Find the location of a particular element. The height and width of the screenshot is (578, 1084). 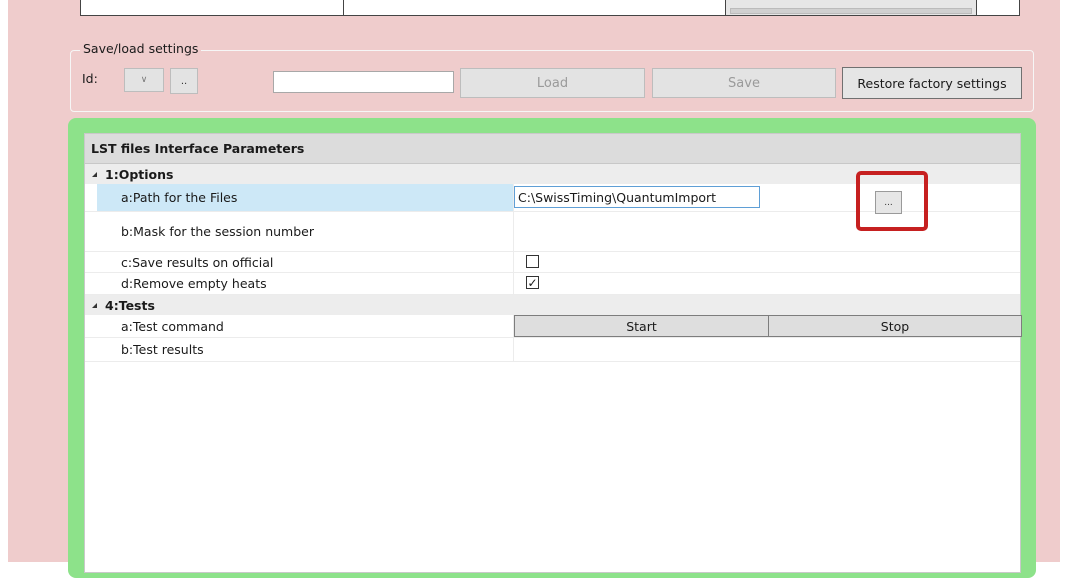

property-name: d:Remove empty heats is located at coordinates (194, 283).